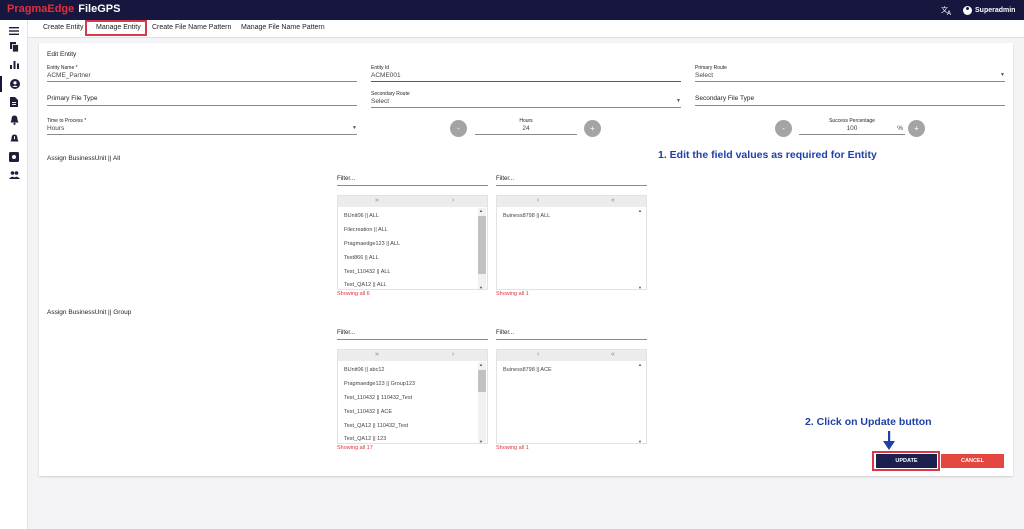 The height and width of the screenshot is (529, 1024). I want to click on assign-all-selected-list: ‹ « Buiness8798 || ALL ▲ ▼, so click(571, 242).